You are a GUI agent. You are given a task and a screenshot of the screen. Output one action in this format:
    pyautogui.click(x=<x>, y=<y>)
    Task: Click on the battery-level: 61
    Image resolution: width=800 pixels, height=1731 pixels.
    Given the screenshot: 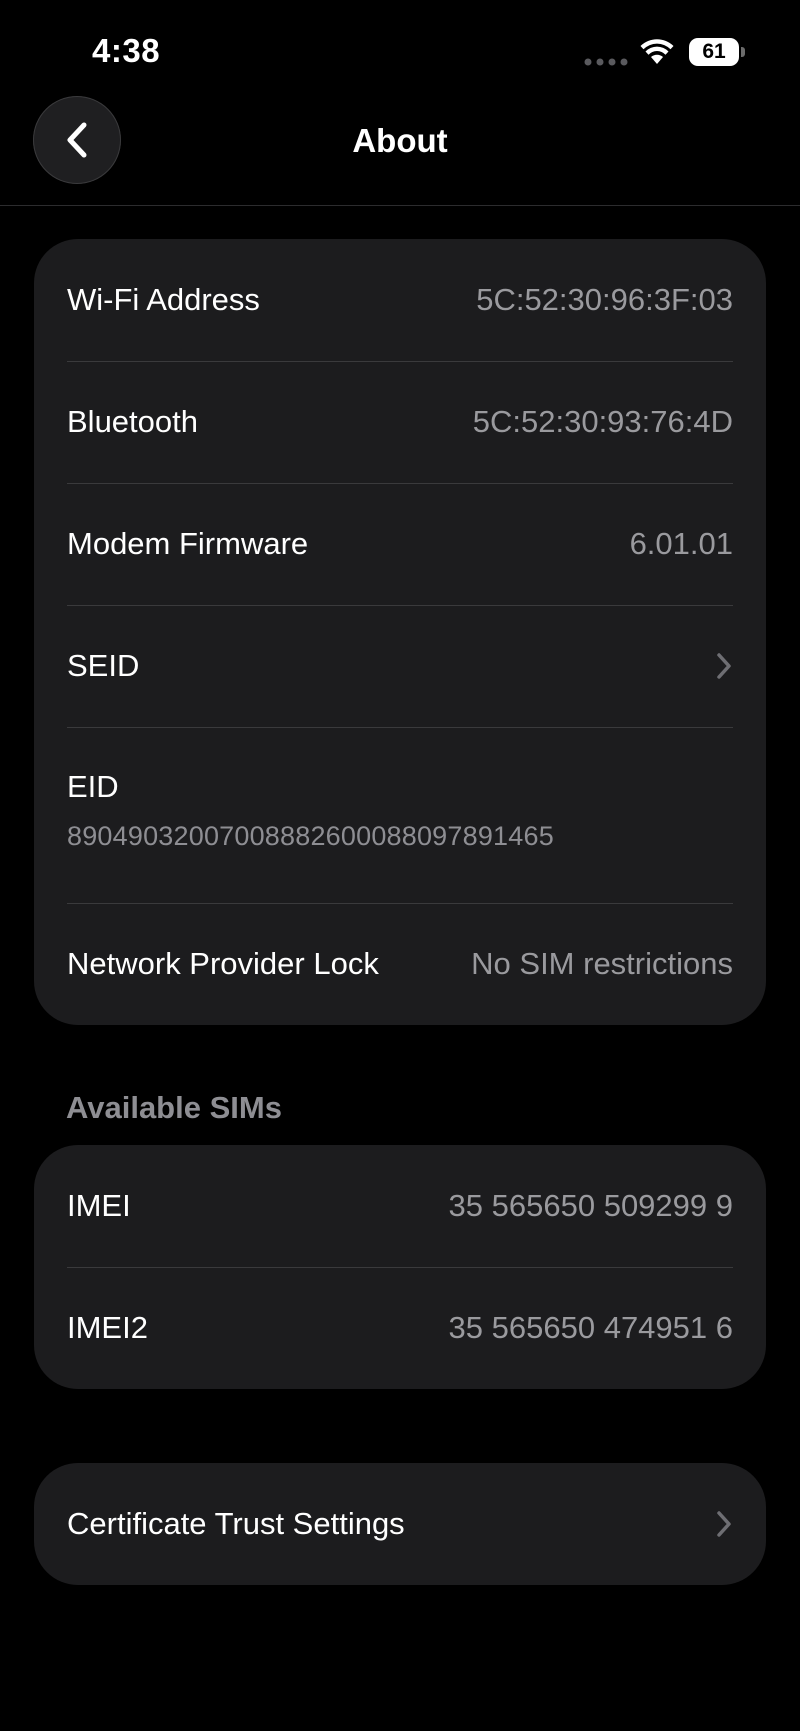 What is the action you would take?
    pyautogui.click(x=714, y=52)
    